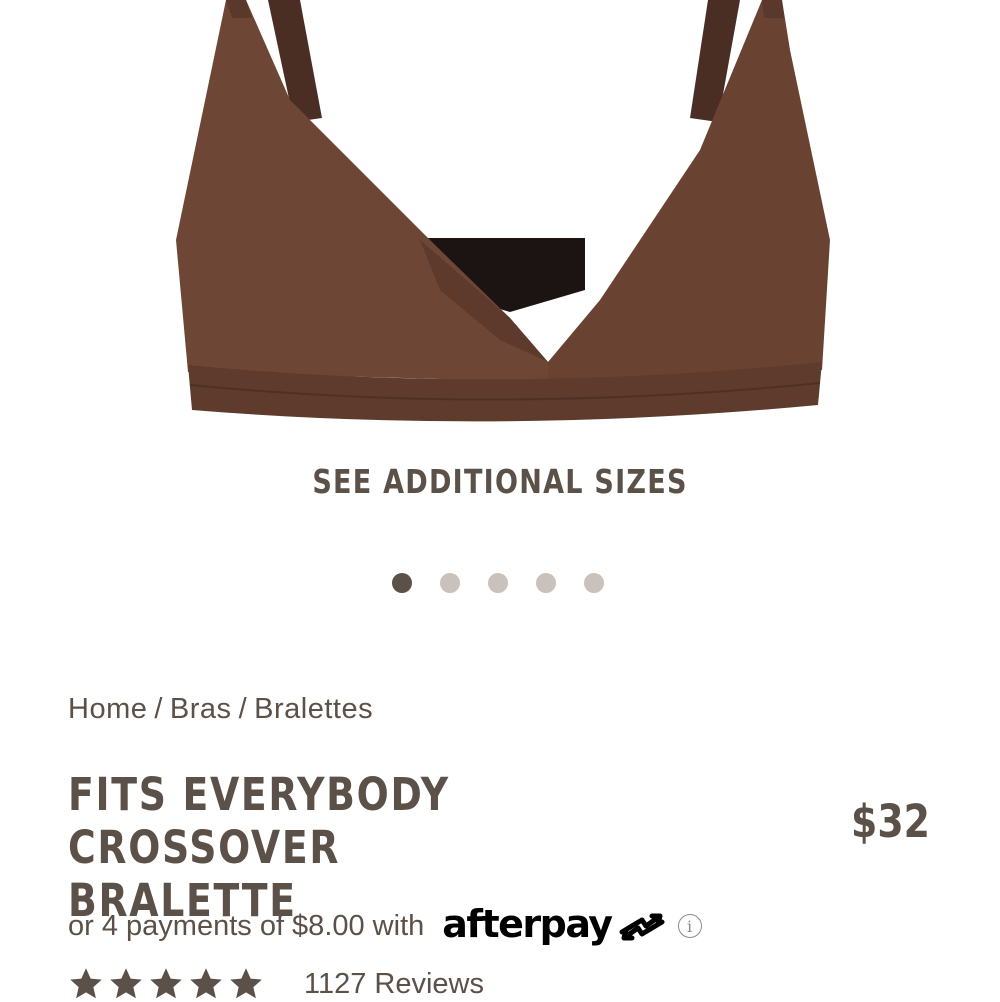 The image size is (1000, 1002). I want to click on product-price: $32, so click(890, 821).